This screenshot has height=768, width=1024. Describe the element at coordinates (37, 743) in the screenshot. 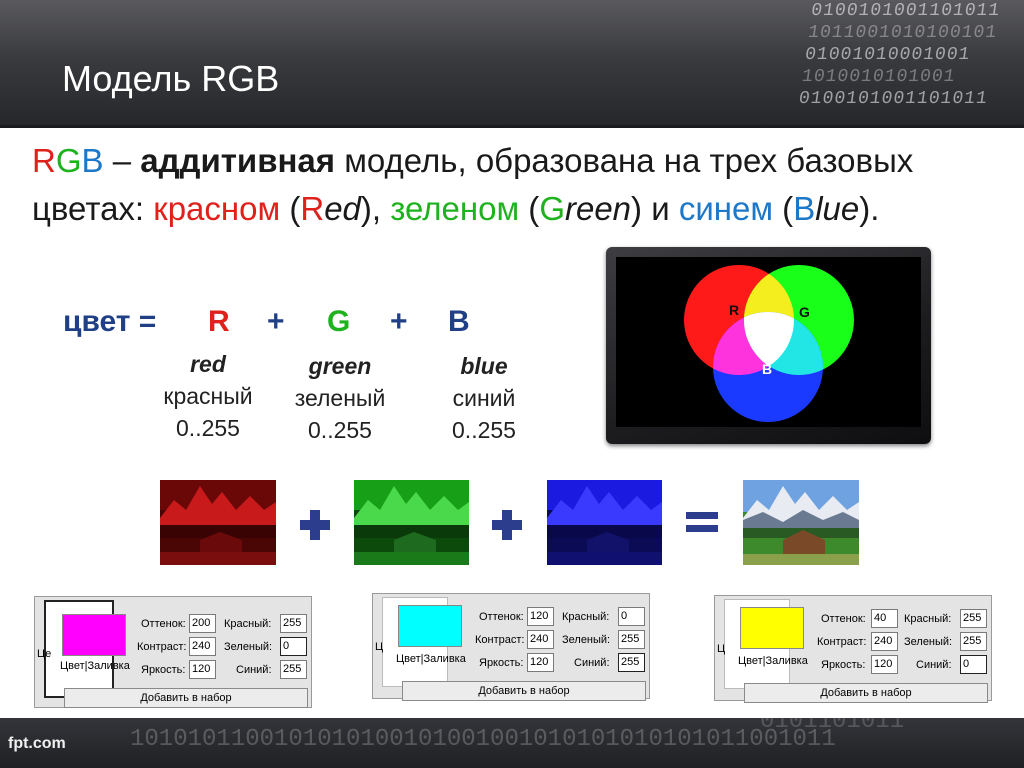

I see `brand-logo: fpt.com` at that location.